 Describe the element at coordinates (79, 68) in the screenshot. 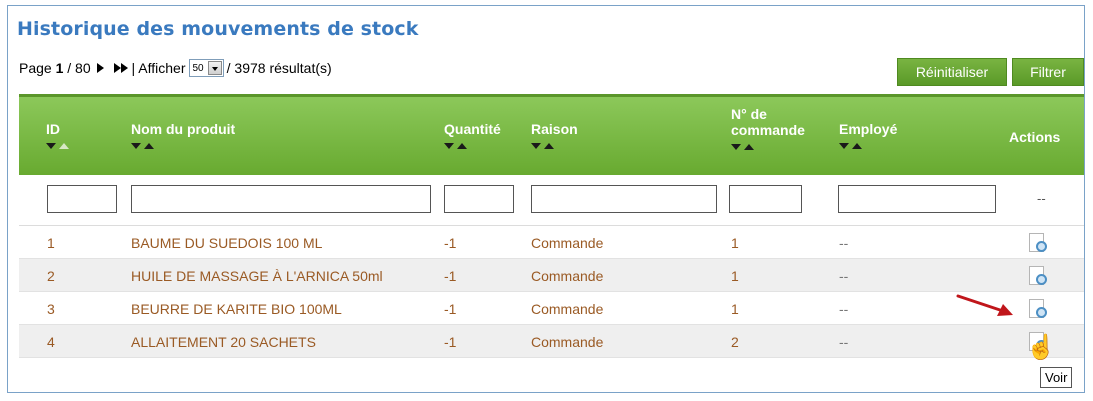

I see `total-pages: / 80` at that location.